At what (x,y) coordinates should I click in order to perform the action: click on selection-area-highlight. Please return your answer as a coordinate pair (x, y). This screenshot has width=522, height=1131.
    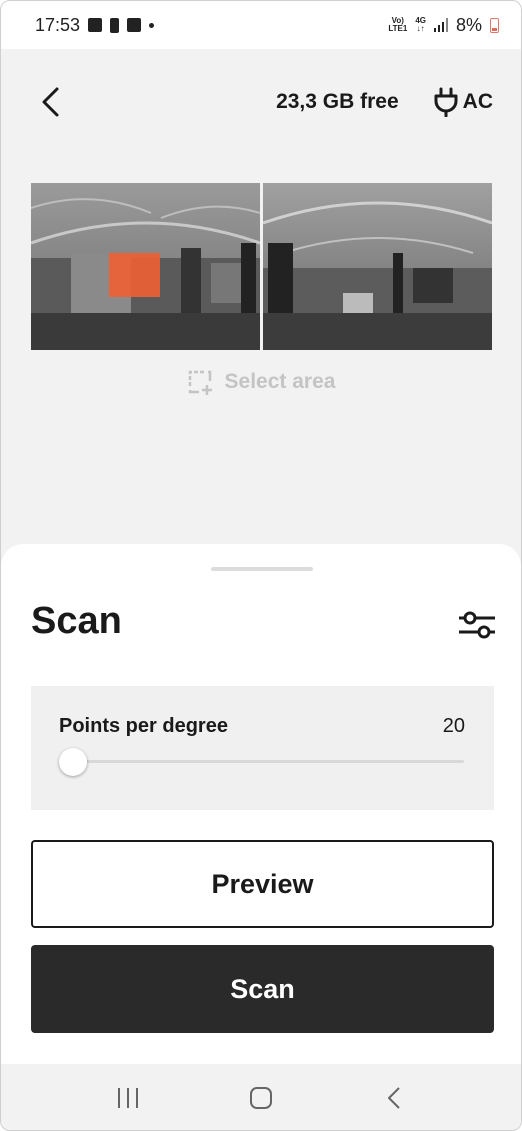
    Looking at the image, I should click on (134, 275).